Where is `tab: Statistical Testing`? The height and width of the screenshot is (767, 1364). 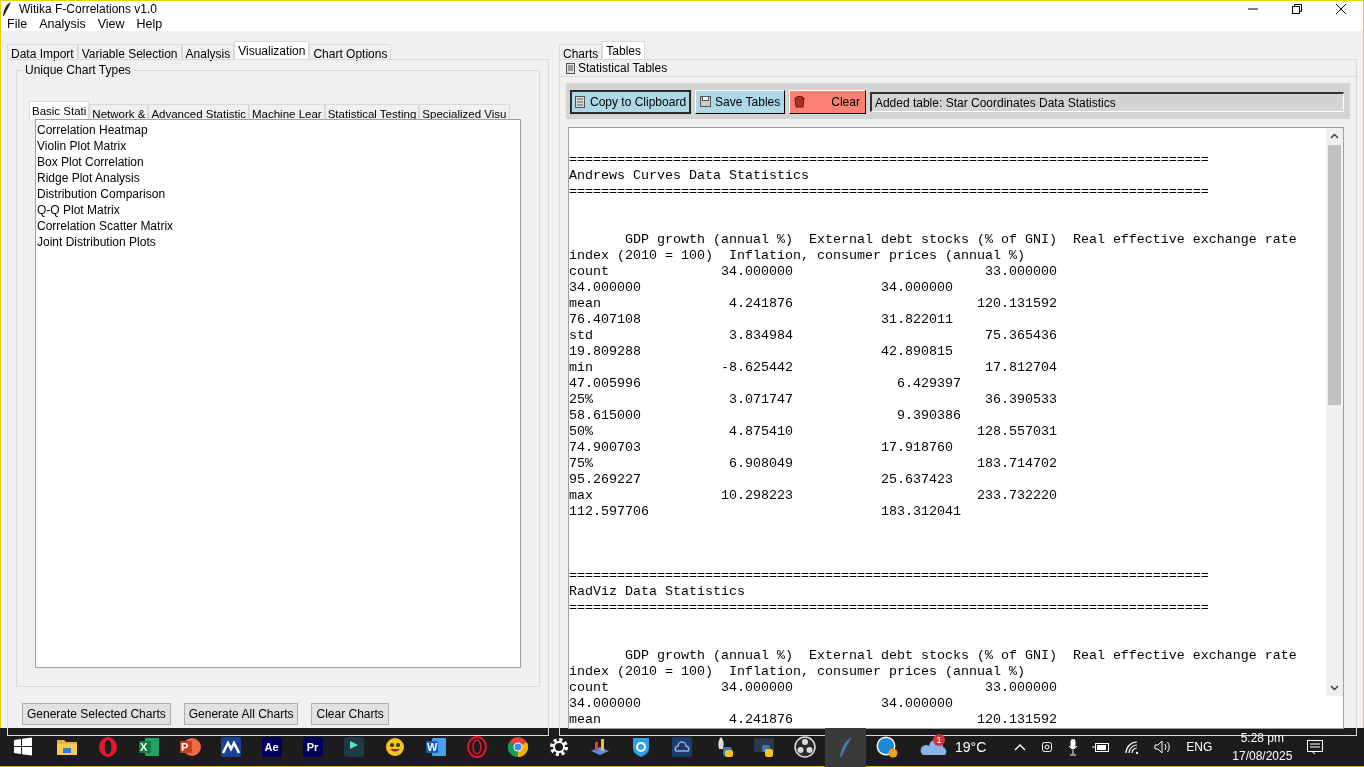 tab: Statistical Testing is located at coordinates (372, 111).